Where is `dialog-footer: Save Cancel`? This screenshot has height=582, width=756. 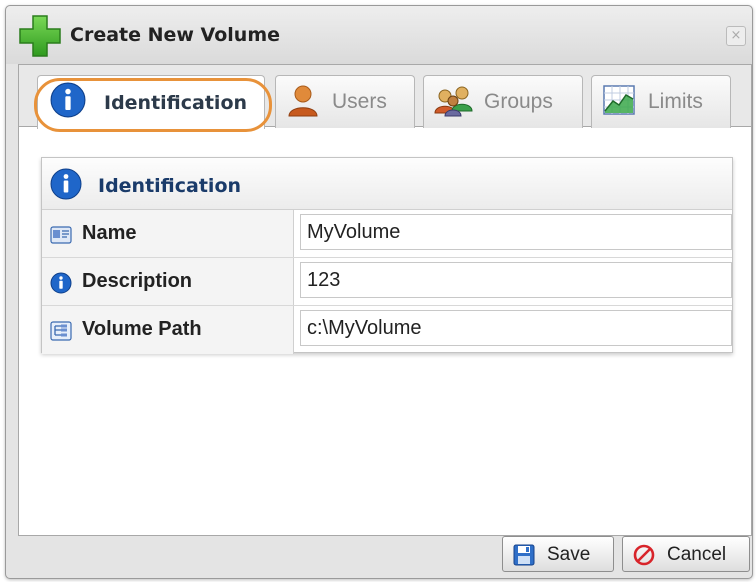 dialog-footer: Save Cancel is located at coordinates (385, 556).